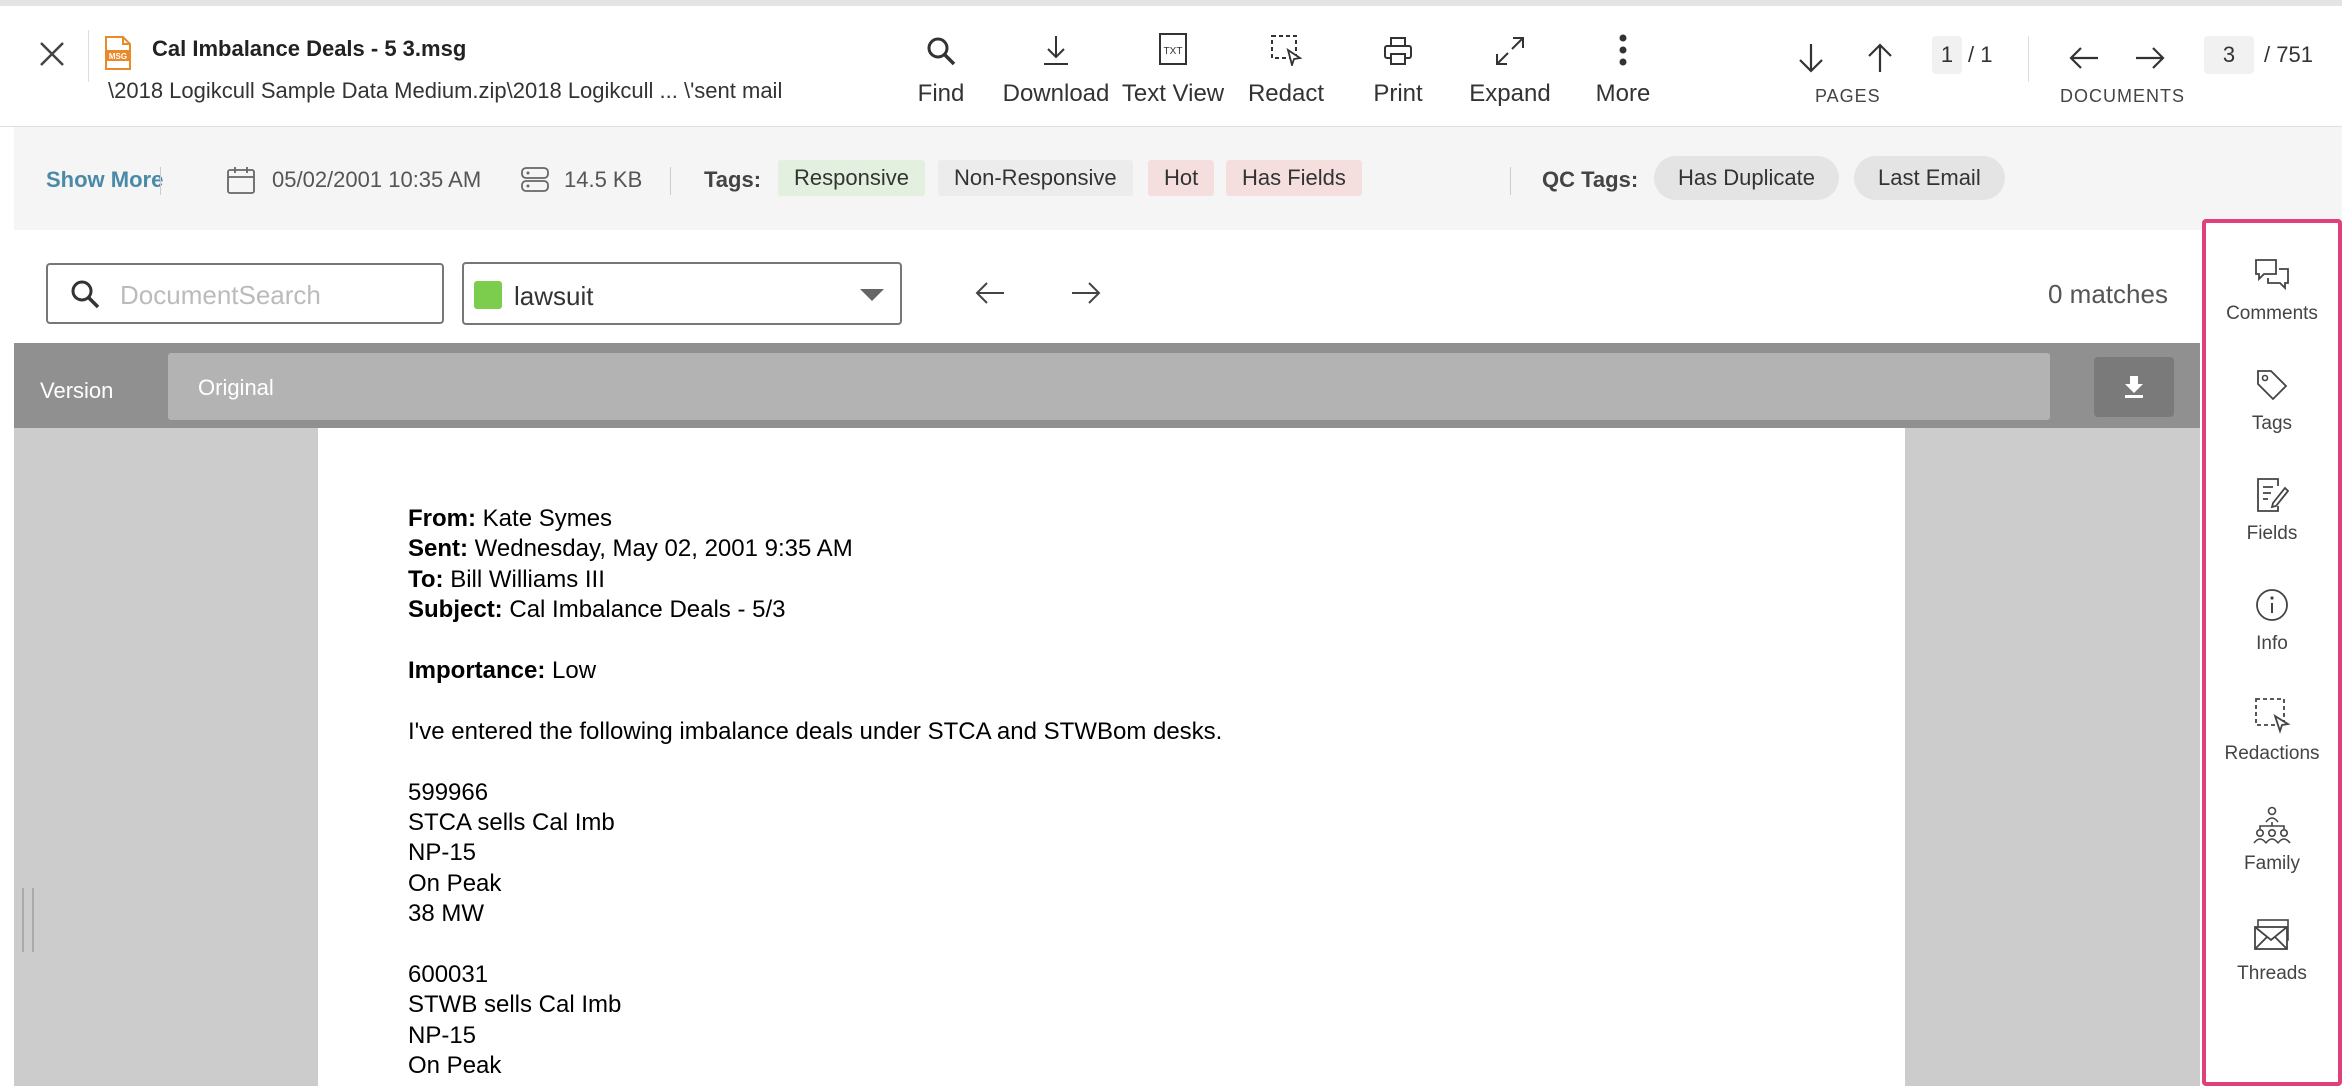 This screenshot has height=1086, width=2342. What do you see at coordinates (1929, 178) in the screenshot?
I see `qc-tag-last-email: Last Email` at bounding box center [1929, 178].